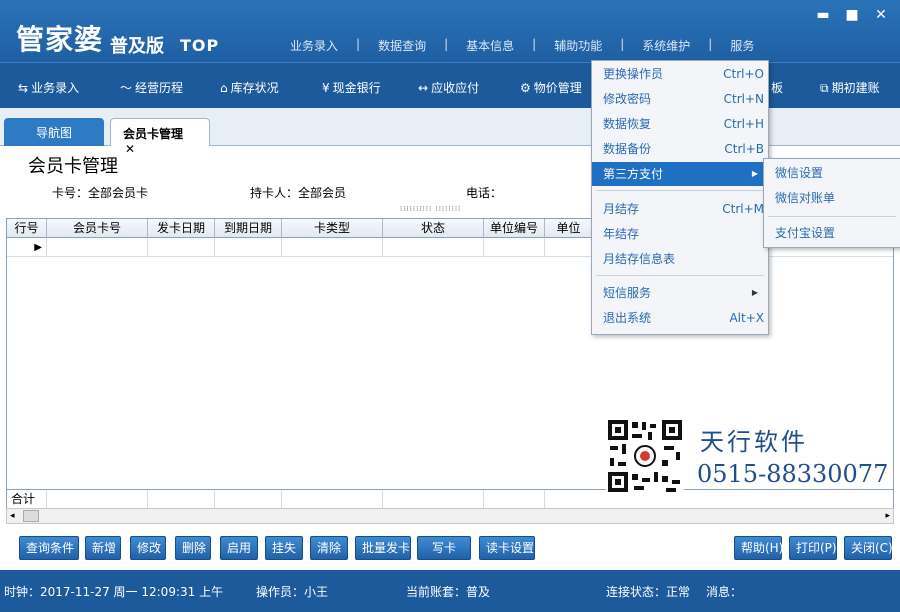  What do you see at coordinates (887, 516) in the screenshot?
I see `scroll-right-icon: ▸` at bounding box center [887, 516].